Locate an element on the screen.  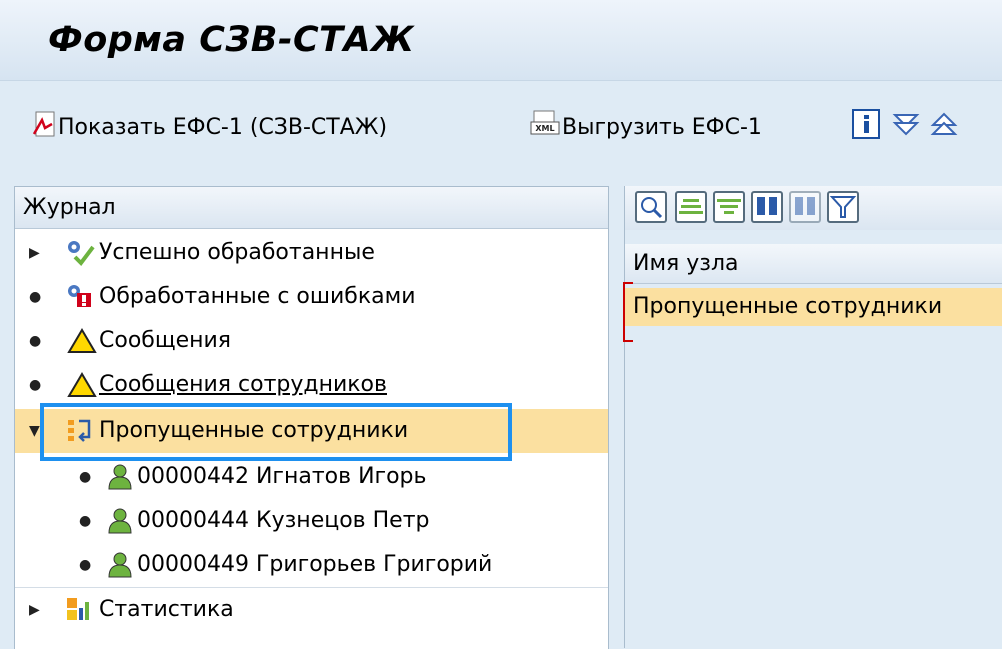
tree-node-success: ▶ Успешно обработанные is located at coordinates (311, 253).